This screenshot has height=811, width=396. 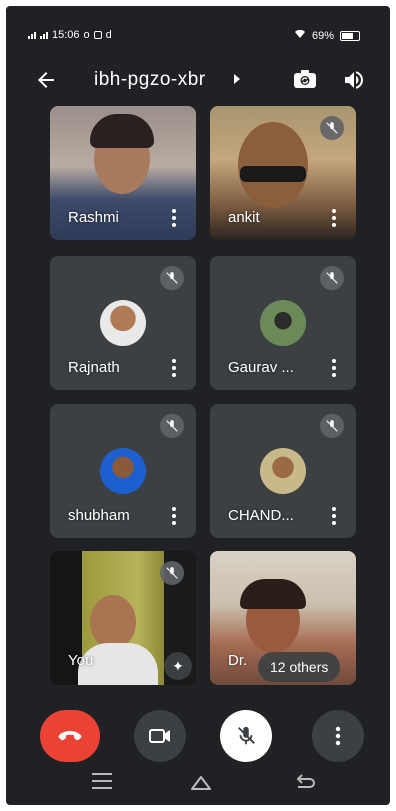 I want to click on video-camera-icon, so click(x=159, y=736).